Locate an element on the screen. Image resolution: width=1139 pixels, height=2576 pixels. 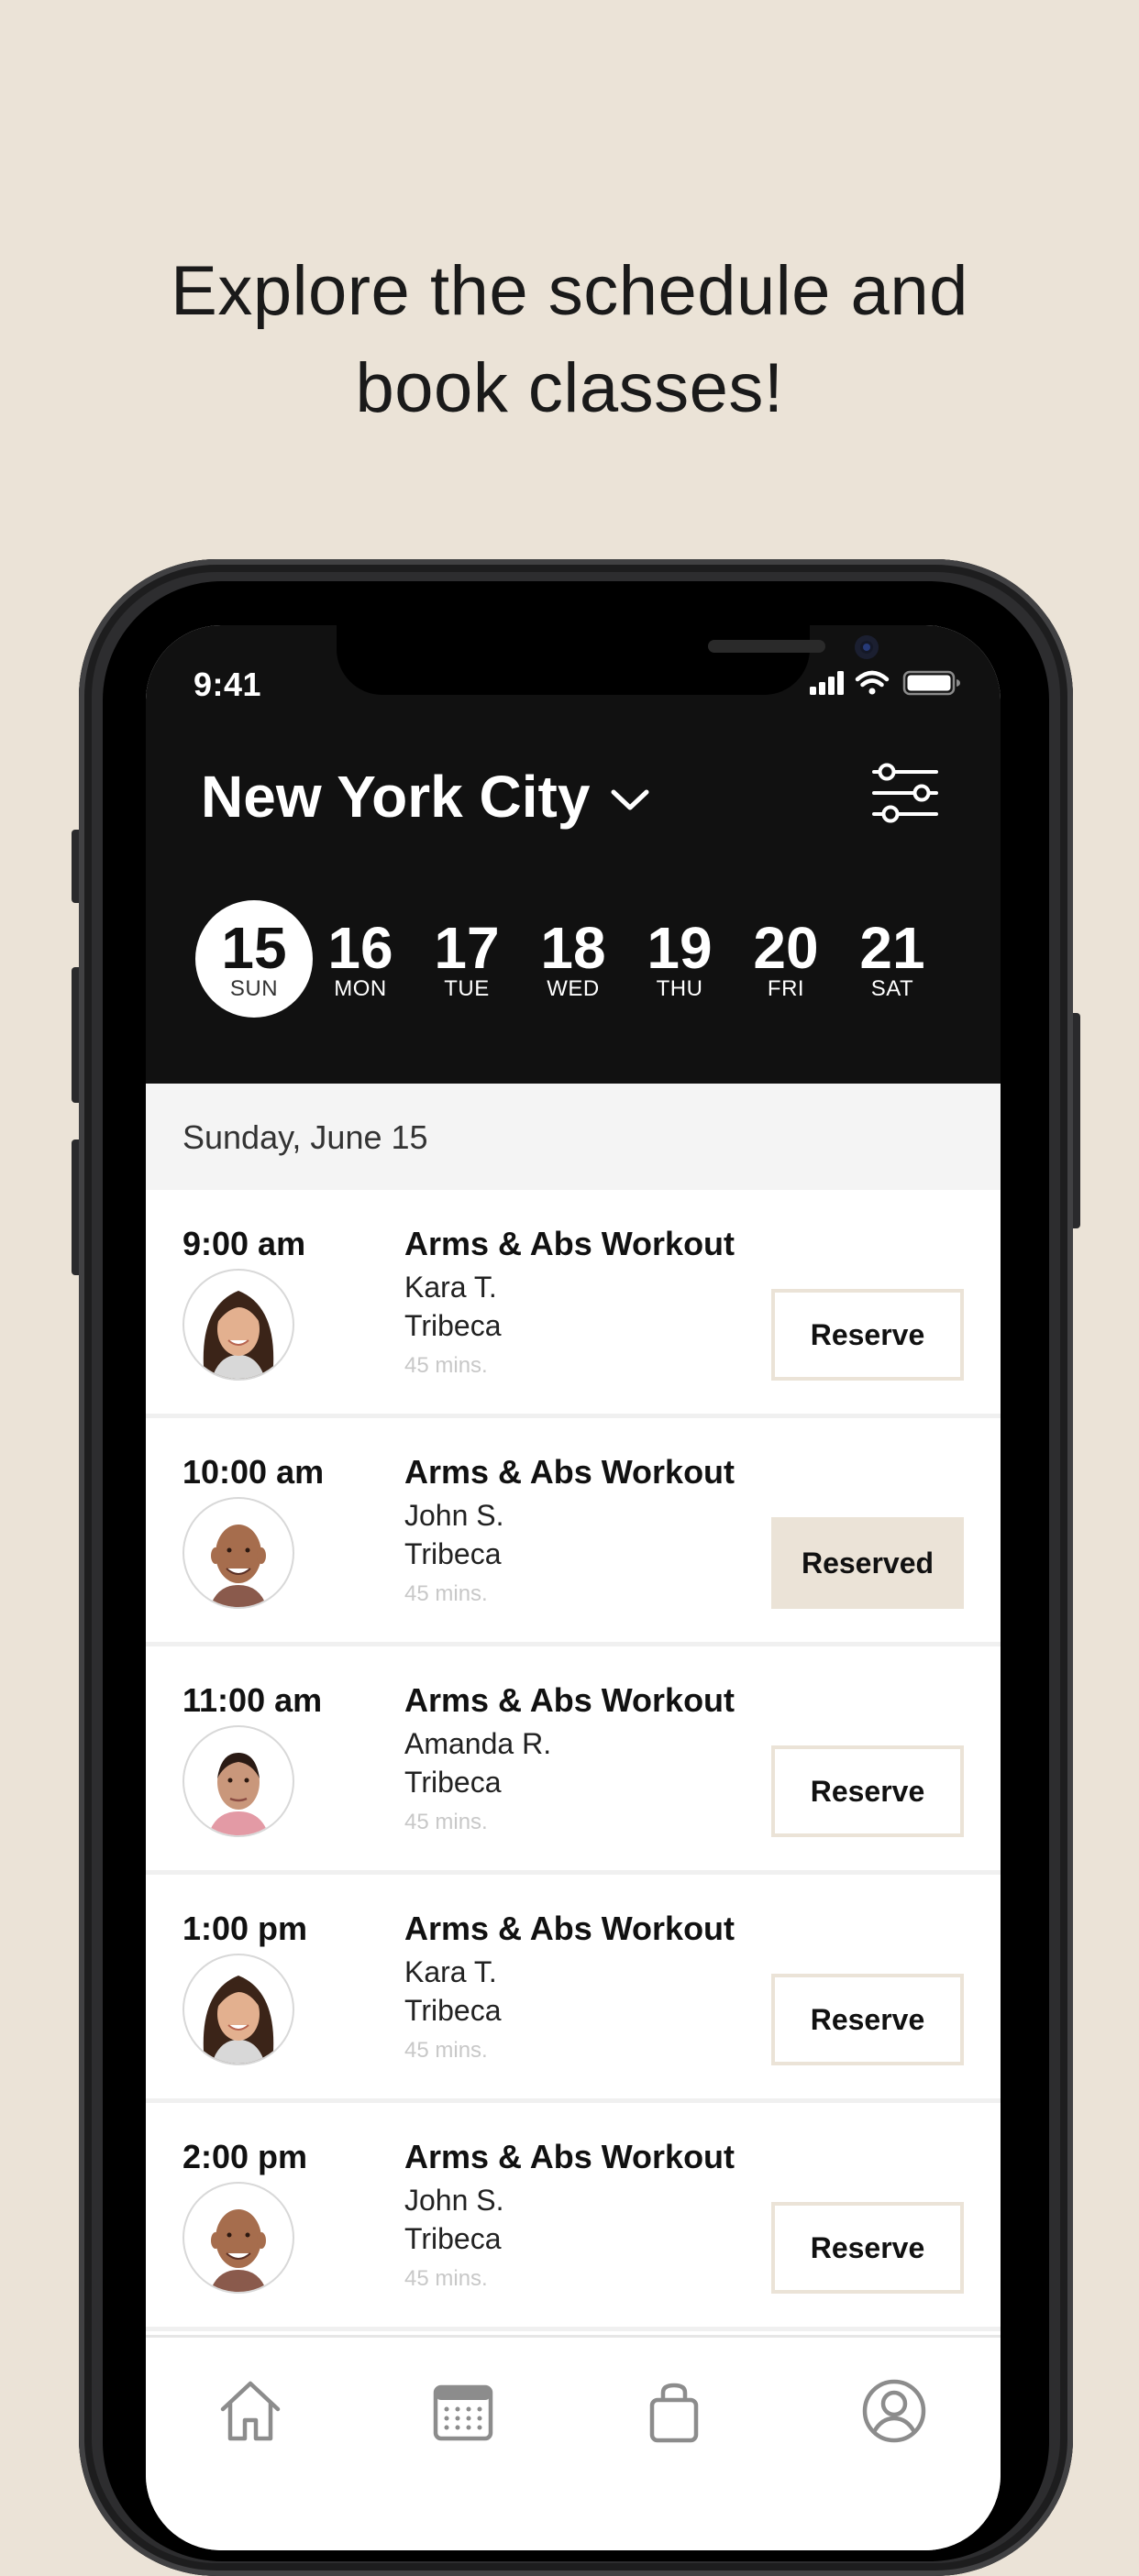
chevron-down-icon is located at coordinates (630, 802).